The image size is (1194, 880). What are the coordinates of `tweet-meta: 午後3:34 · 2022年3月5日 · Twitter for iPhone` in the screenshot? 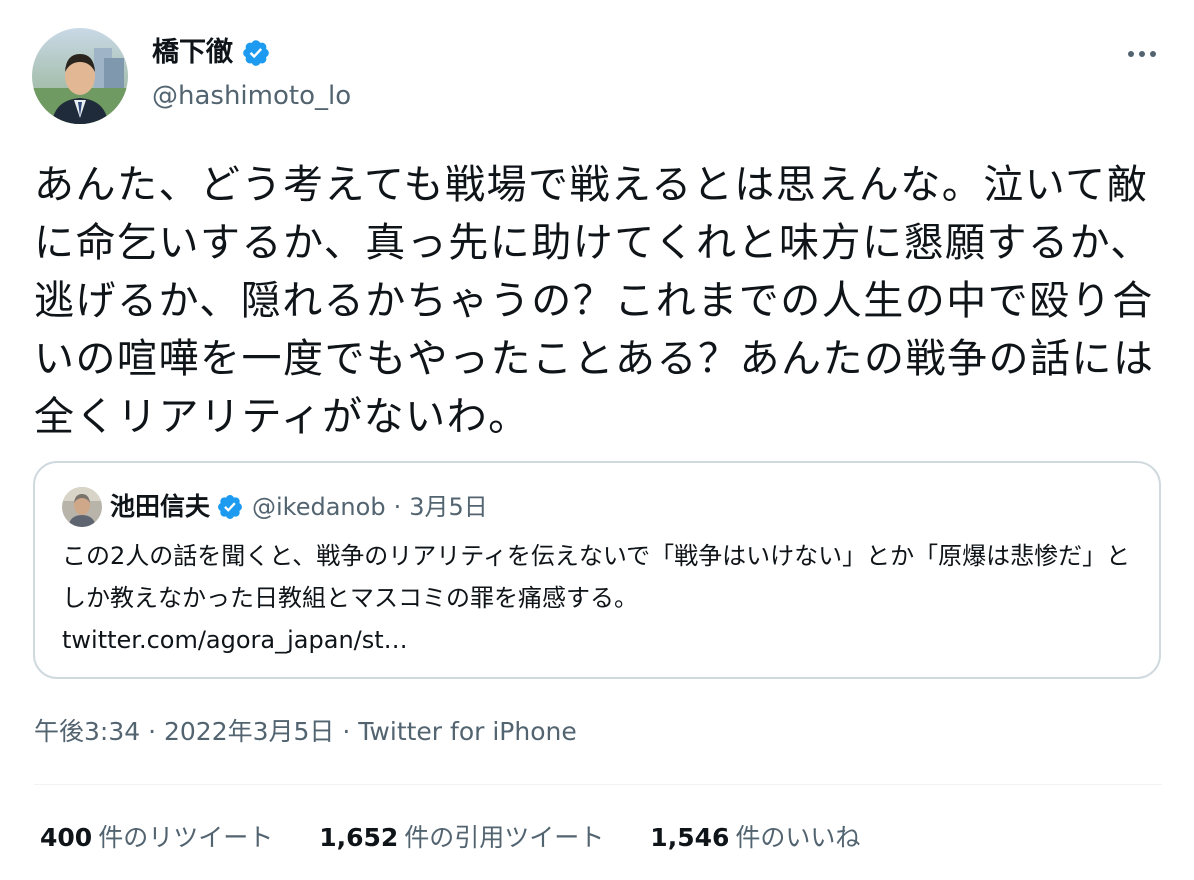 It's located at (305, 732).